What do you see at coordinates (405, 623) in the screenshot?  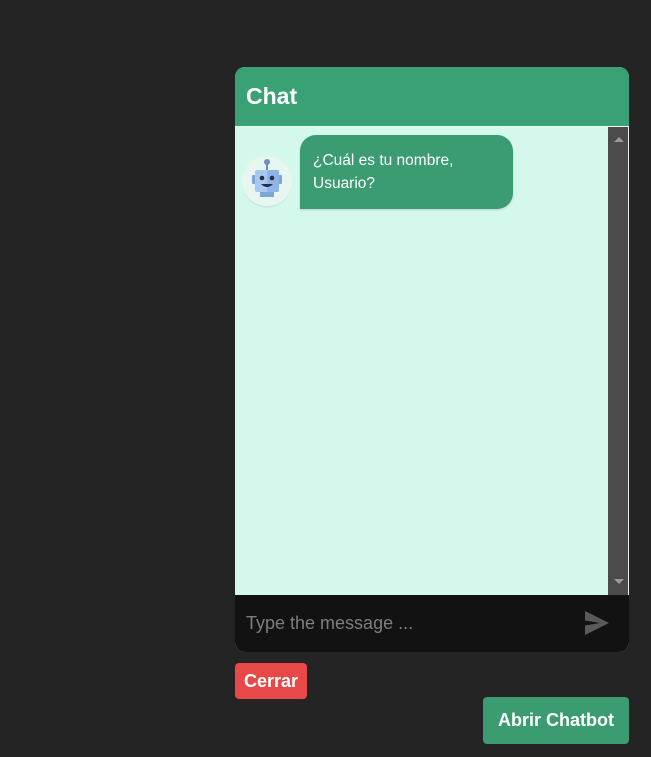 I see `message-input` at bounding box center [405, 623].